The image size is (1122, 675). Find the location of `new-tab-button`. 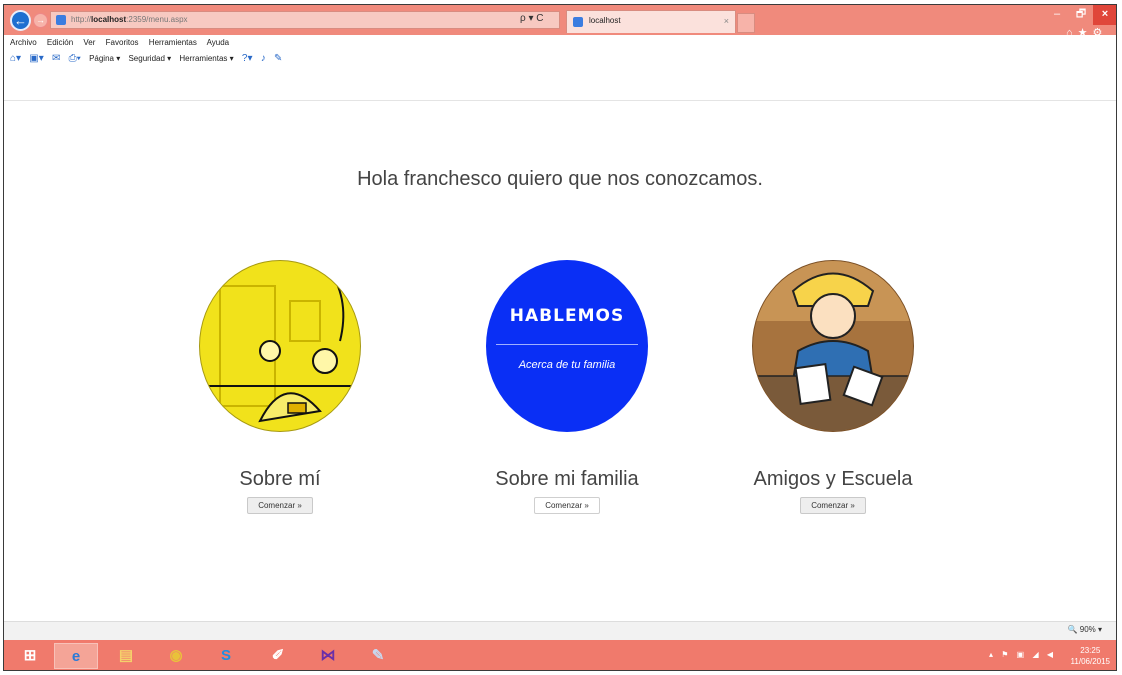

new-tab-button is located at coordinates (746, 23).